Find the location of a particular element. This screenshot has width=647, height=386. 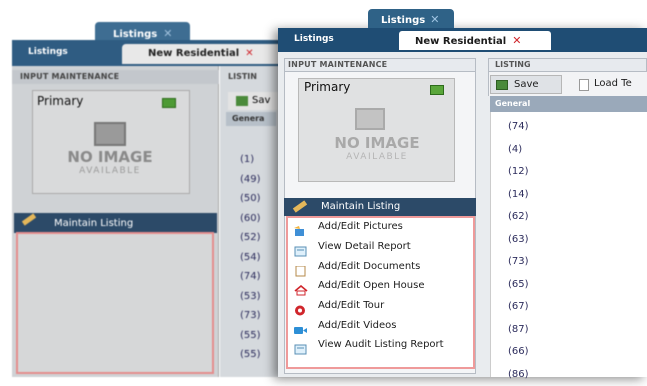

panel-header: LISTIN is located at coordinates (249, 77).